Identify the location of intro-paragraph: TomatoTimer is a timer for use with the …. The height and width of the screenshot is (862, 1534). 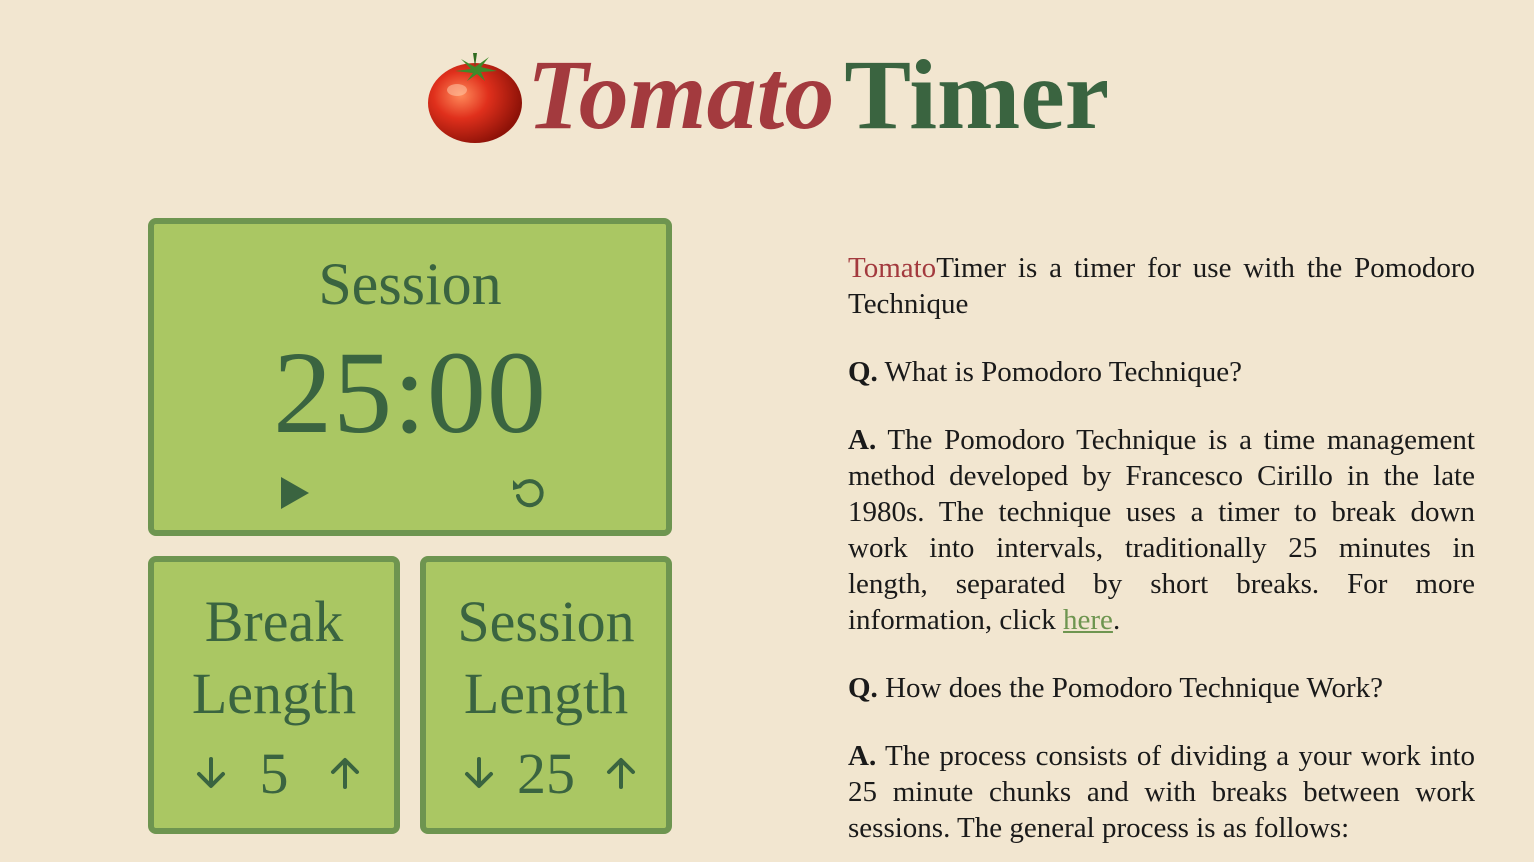
(1161, 286).